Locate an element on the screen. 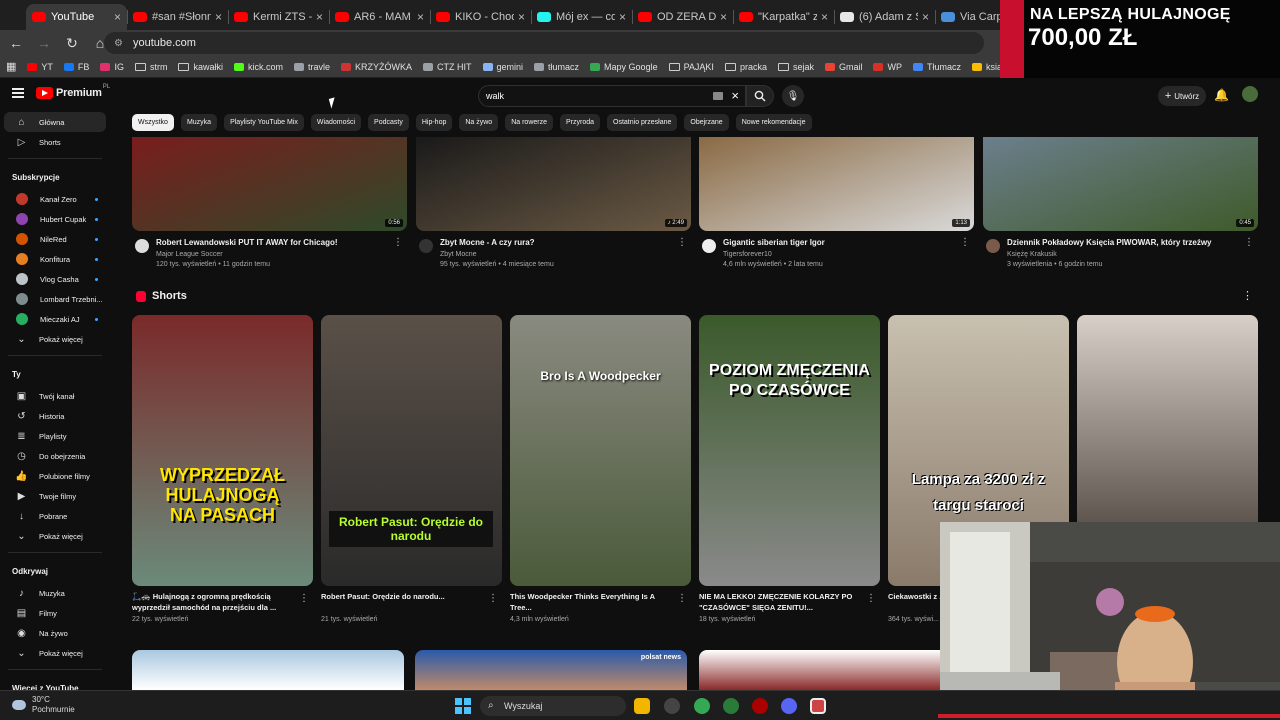 The height and width of the screenshot is (720, 1280). bookmark-pająki: PAJĄKI is located at coordinates (691, 67).